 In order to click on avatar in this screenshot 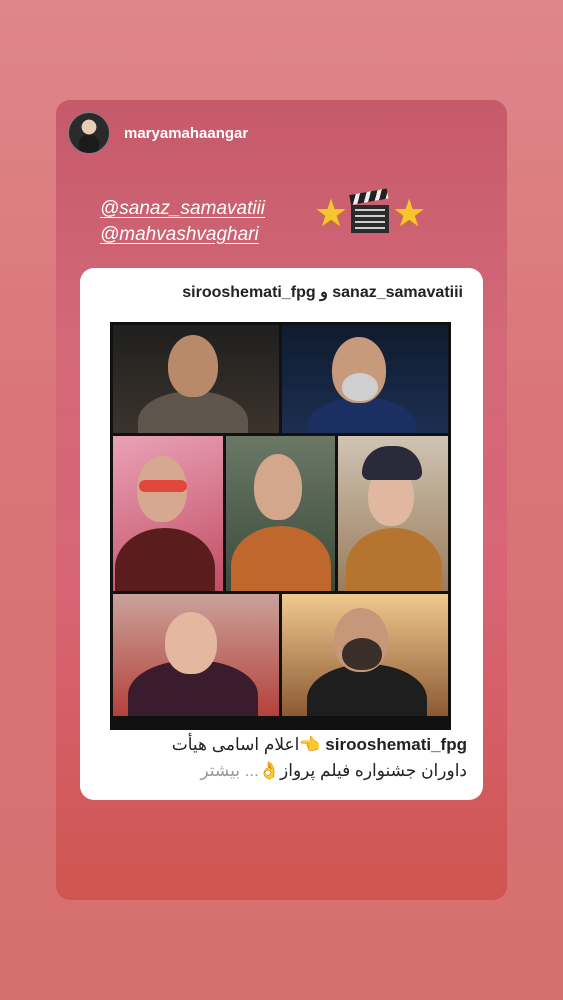, I will do `click(89, 133)`.